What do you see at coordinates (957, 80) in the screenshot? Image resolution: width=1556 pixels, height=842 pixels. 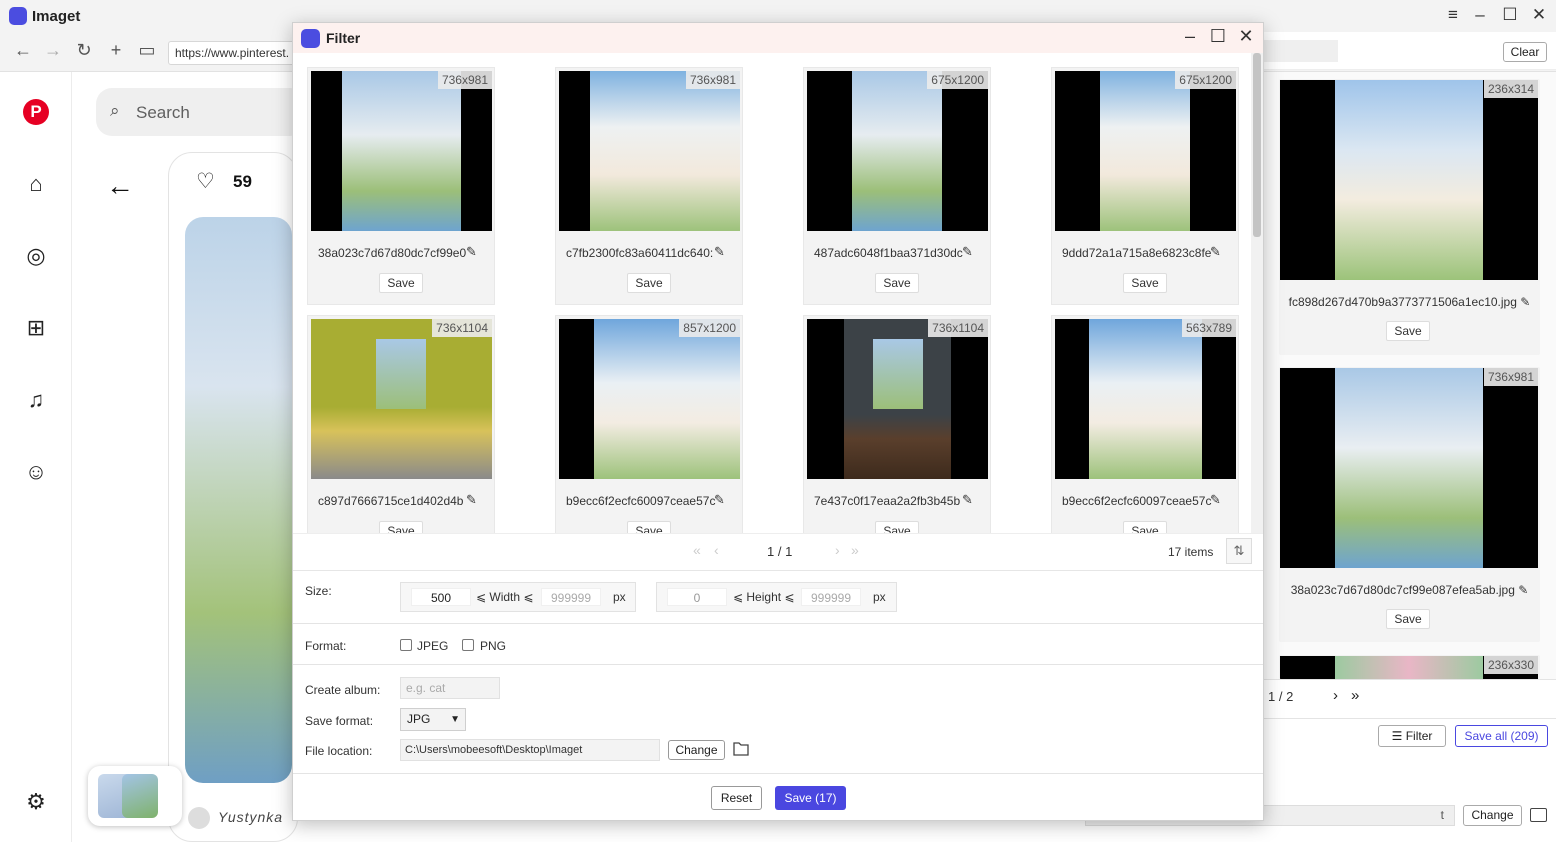 I see `image-dimensions: 675x1200` at bounding box center [957, 80].